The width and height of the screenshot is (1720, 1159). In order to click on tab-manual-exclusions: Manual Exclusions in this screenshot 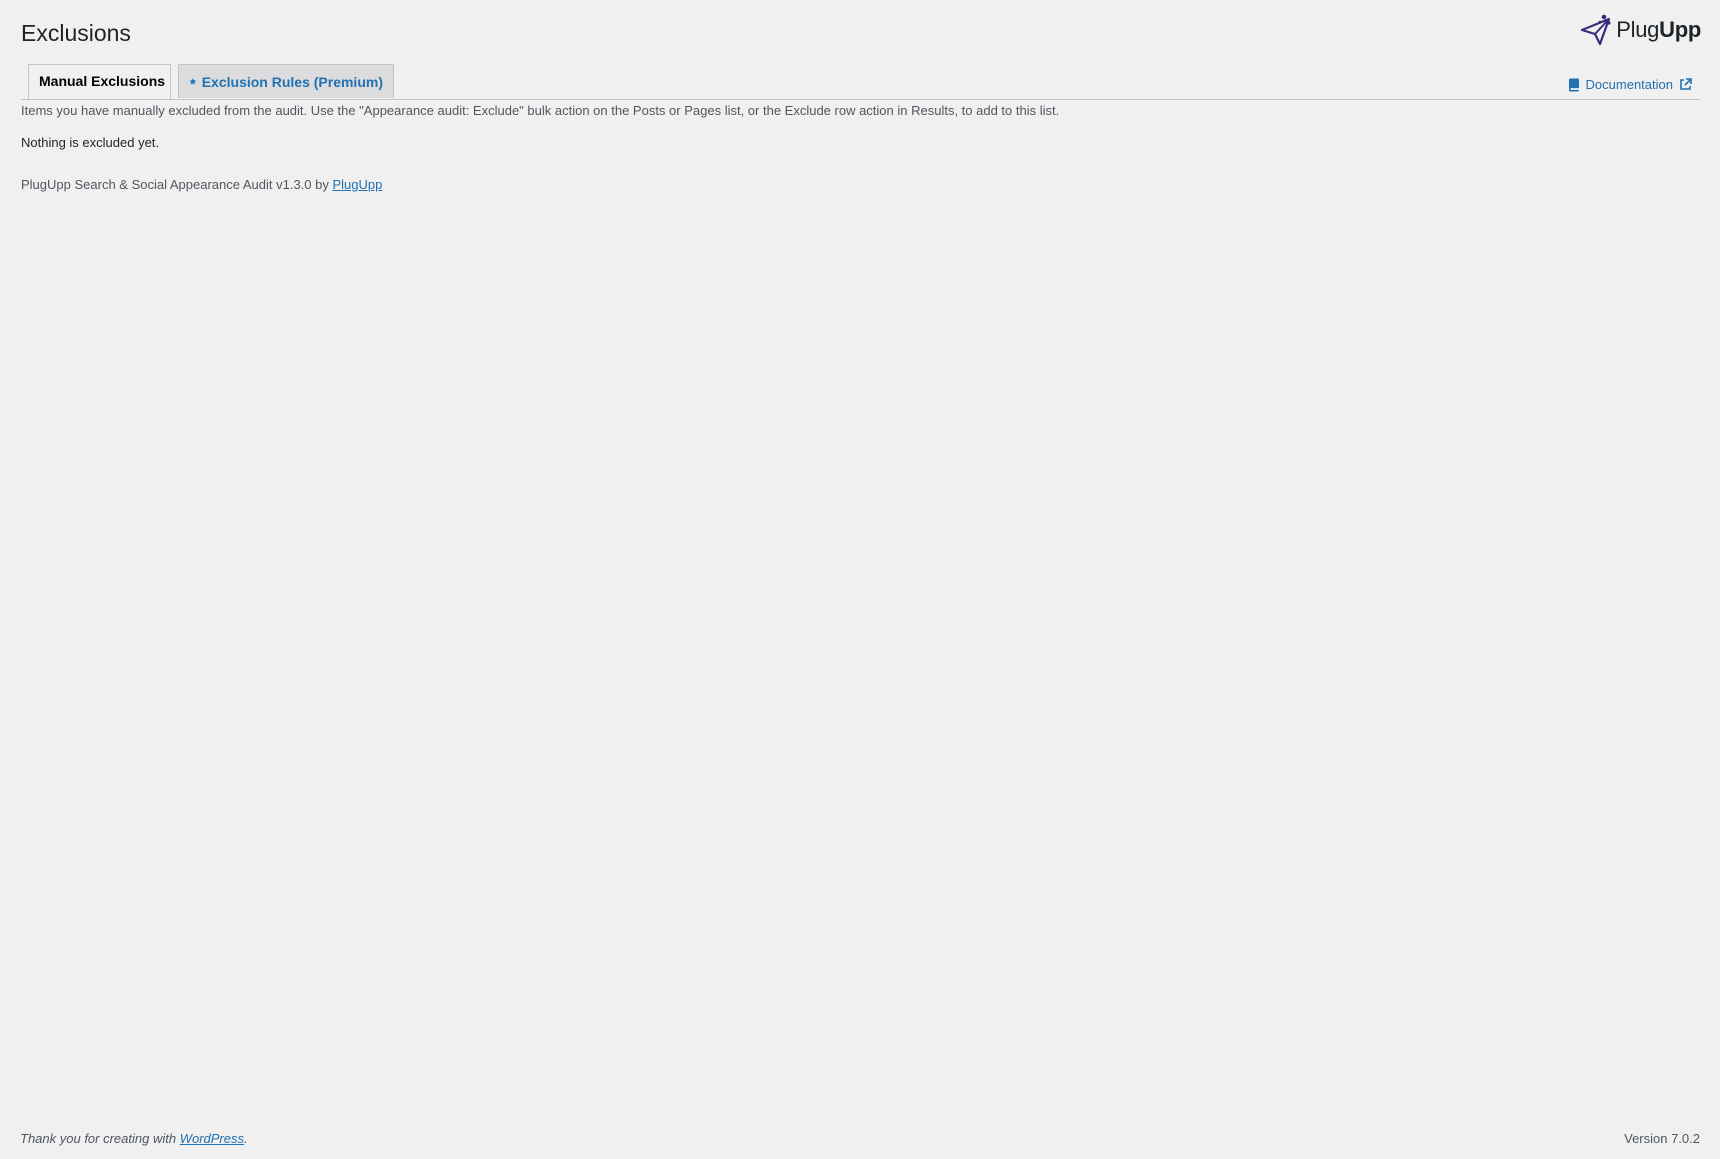, I will do `click(99, 81)`.